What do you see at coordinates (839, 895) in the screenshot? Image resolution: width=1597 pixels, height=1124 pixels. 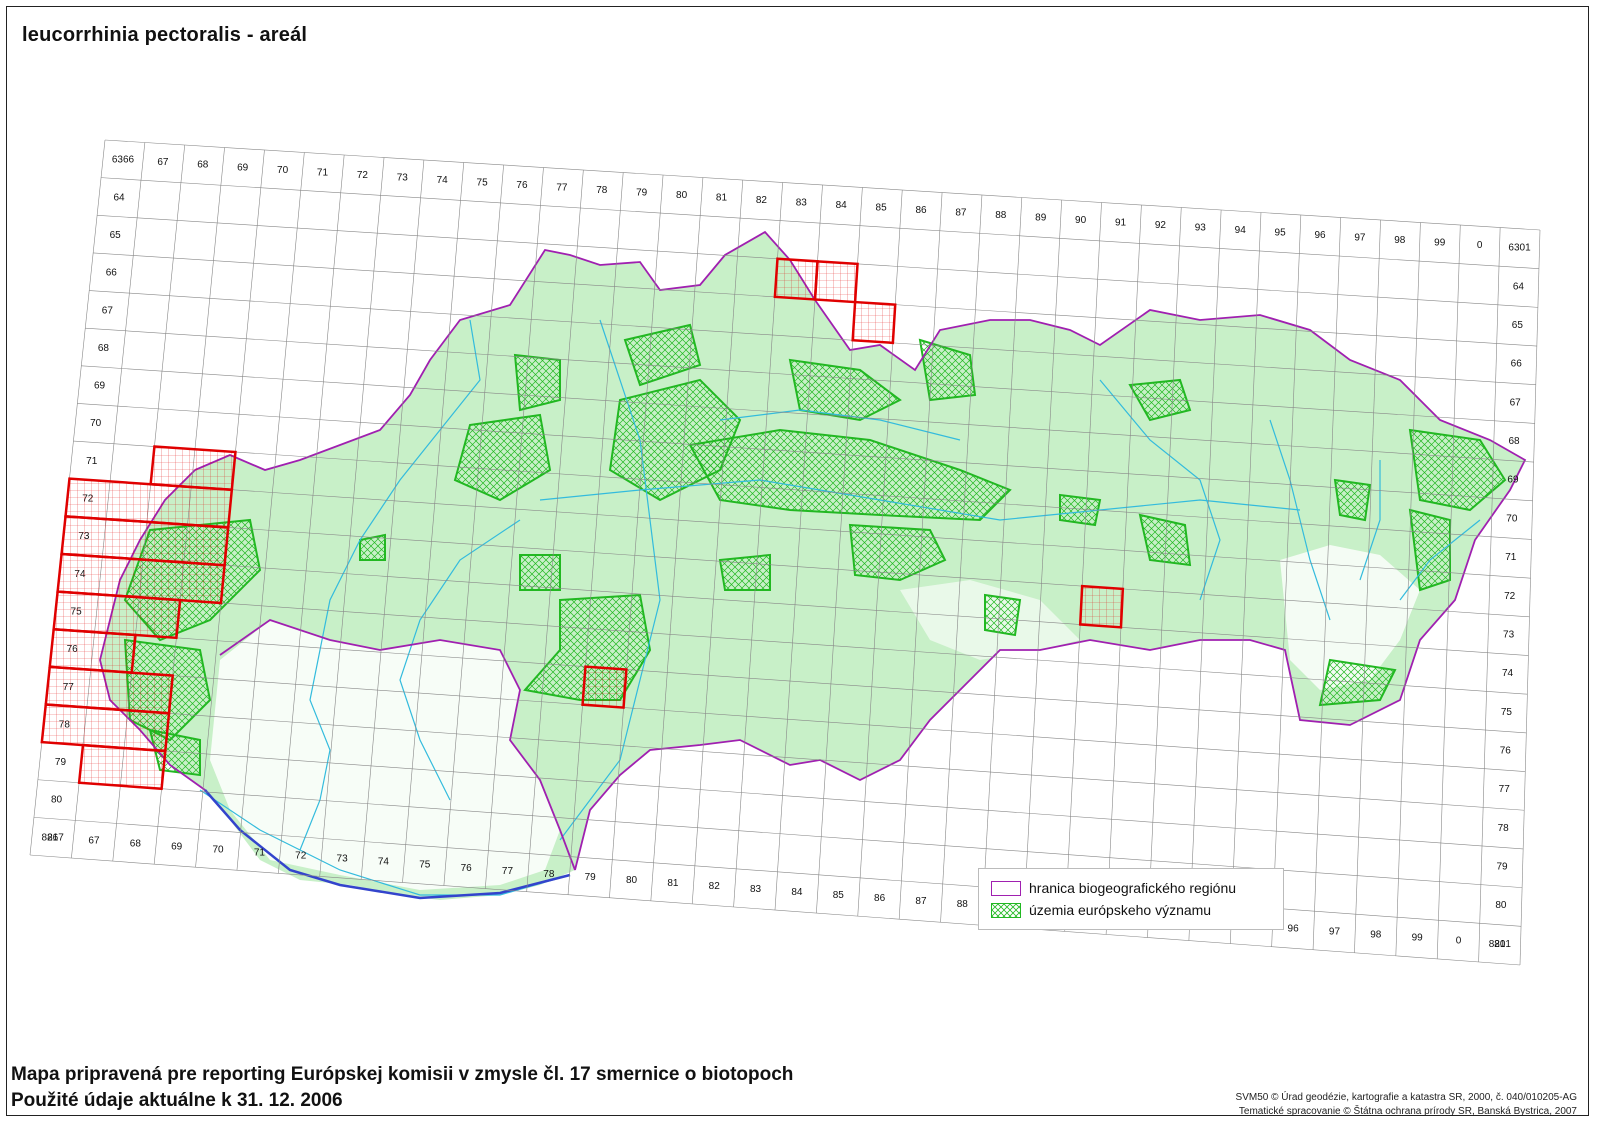 I see `grid-label-bottom: 85` at bounding box center [839, 895].